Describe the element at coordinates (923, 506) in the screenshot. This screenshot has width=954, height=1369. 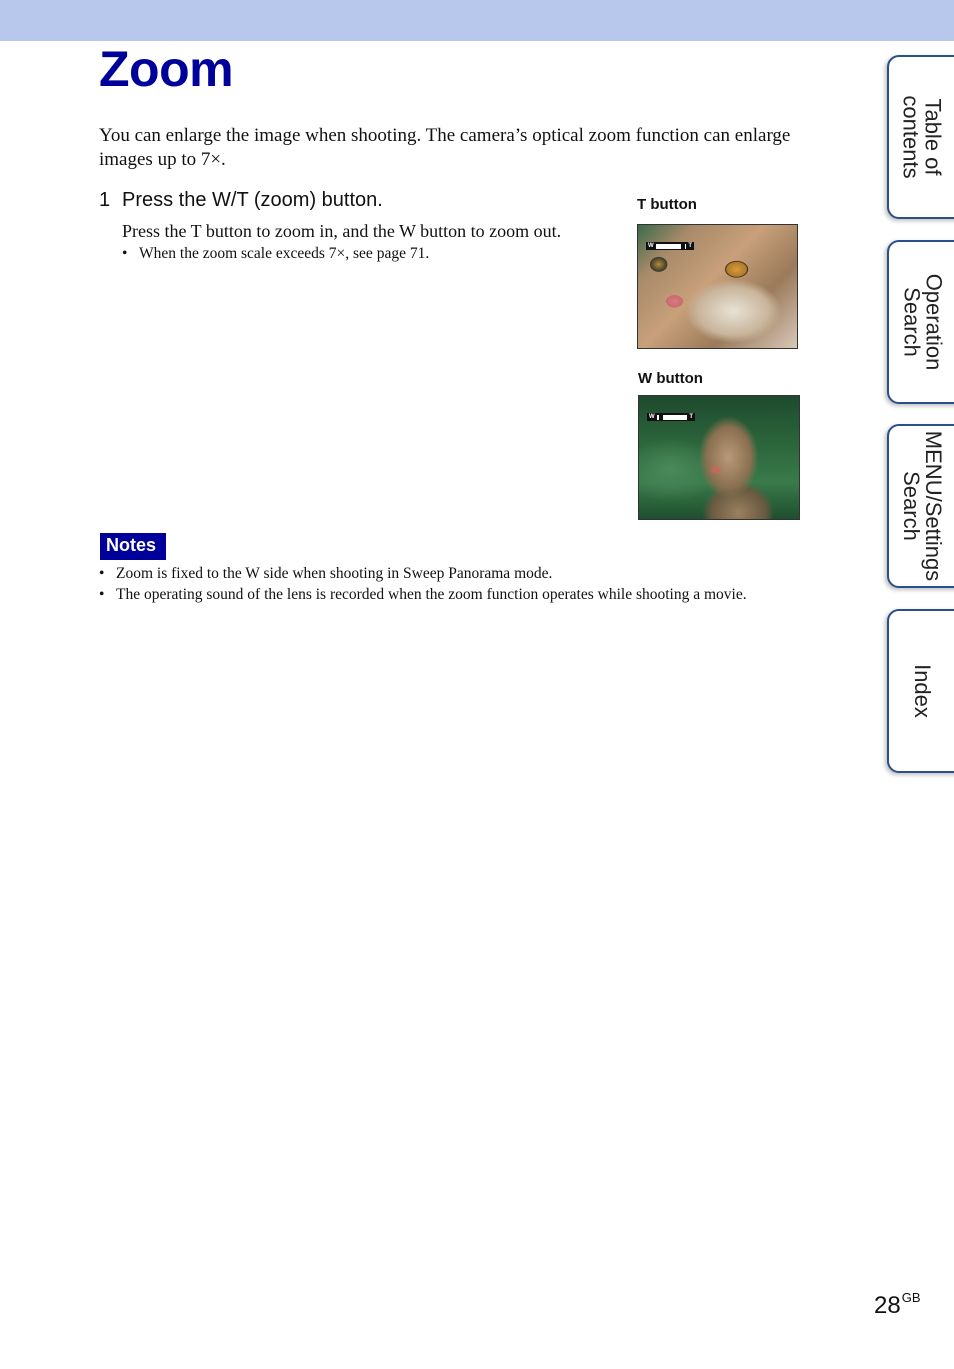
I see `tab-label: MENU/Settings Search` at that location.